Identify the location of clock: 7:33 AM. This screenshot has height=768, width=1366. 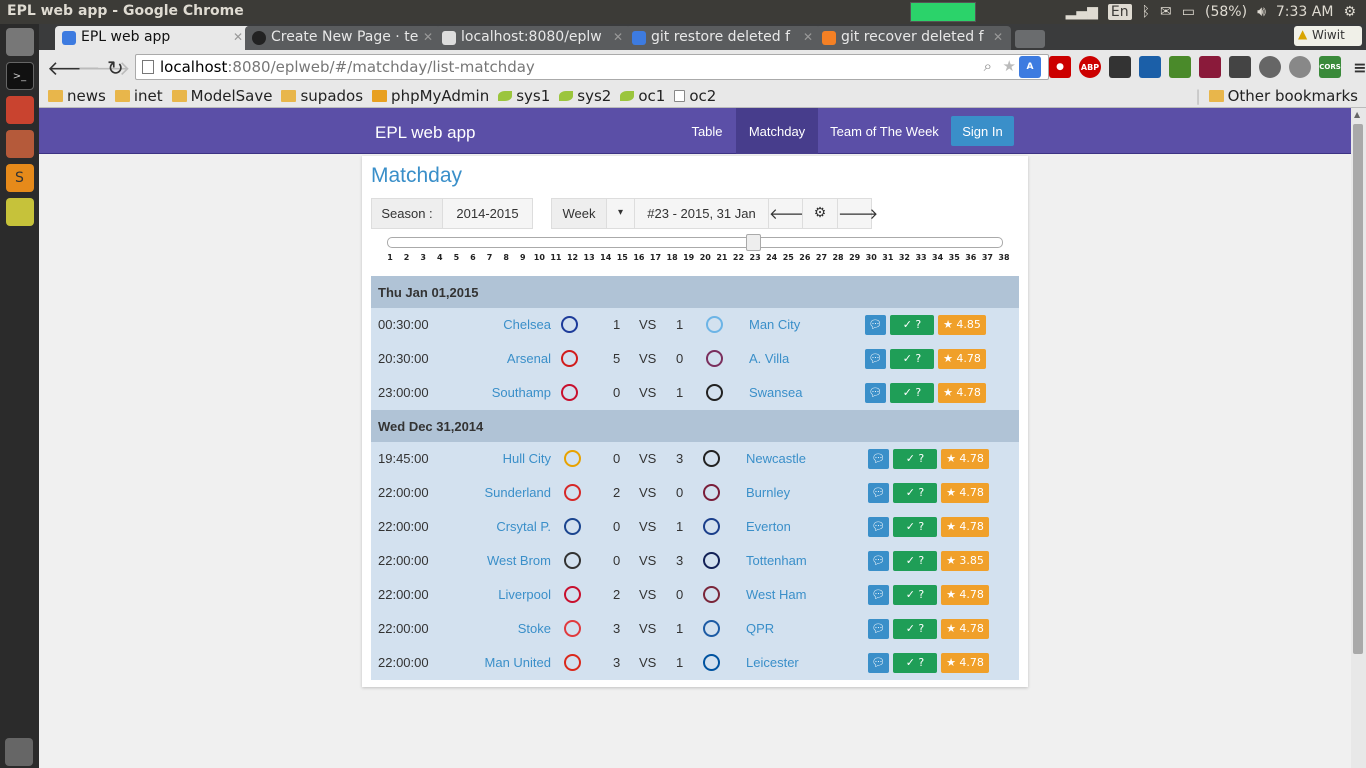
(1305, 12).